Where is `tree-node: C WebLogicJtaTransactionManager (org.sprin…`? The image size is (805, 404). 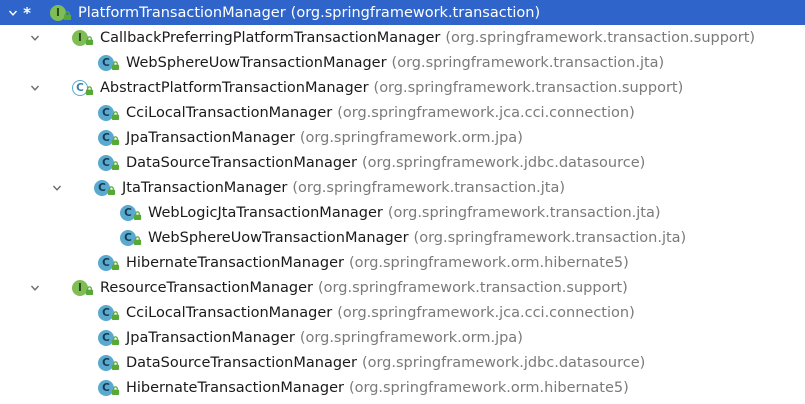
tree-node: C WebLogicJtaTransactionManager (org.sprin… is located at coordinates (402, 212).